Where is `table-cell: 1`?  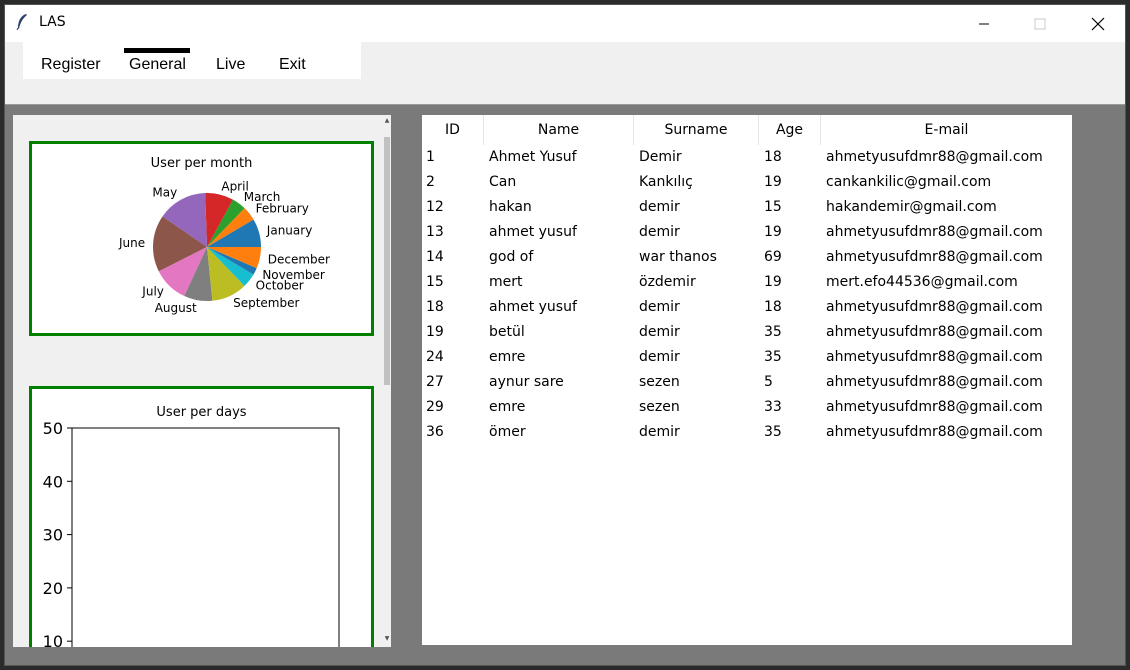
table-cell: 1 is located at coordinates (430, 157).